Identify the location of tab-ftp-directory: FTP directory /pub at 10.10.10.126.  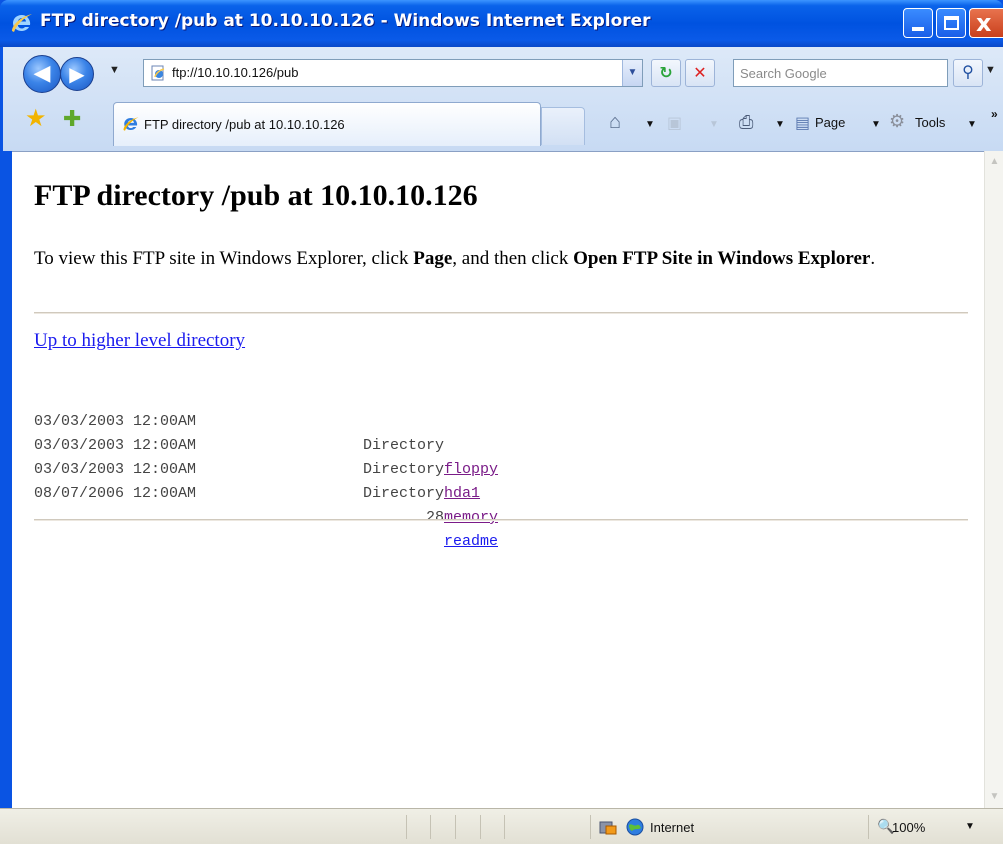
(327, 124).